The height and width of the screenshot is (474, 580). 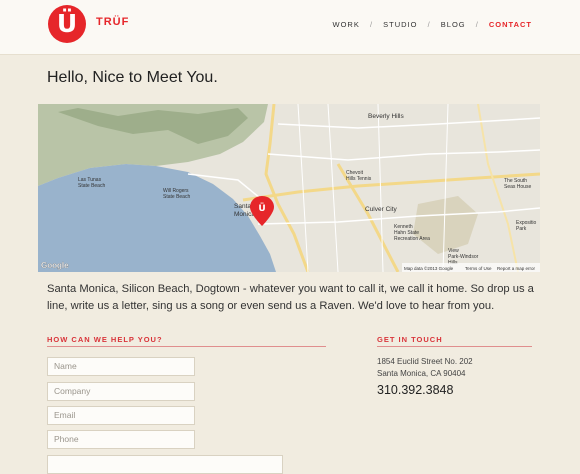 What do you see at coordinates (165, 464) in the screenshot?
I see `message-field` at bounding box center [165, 464].